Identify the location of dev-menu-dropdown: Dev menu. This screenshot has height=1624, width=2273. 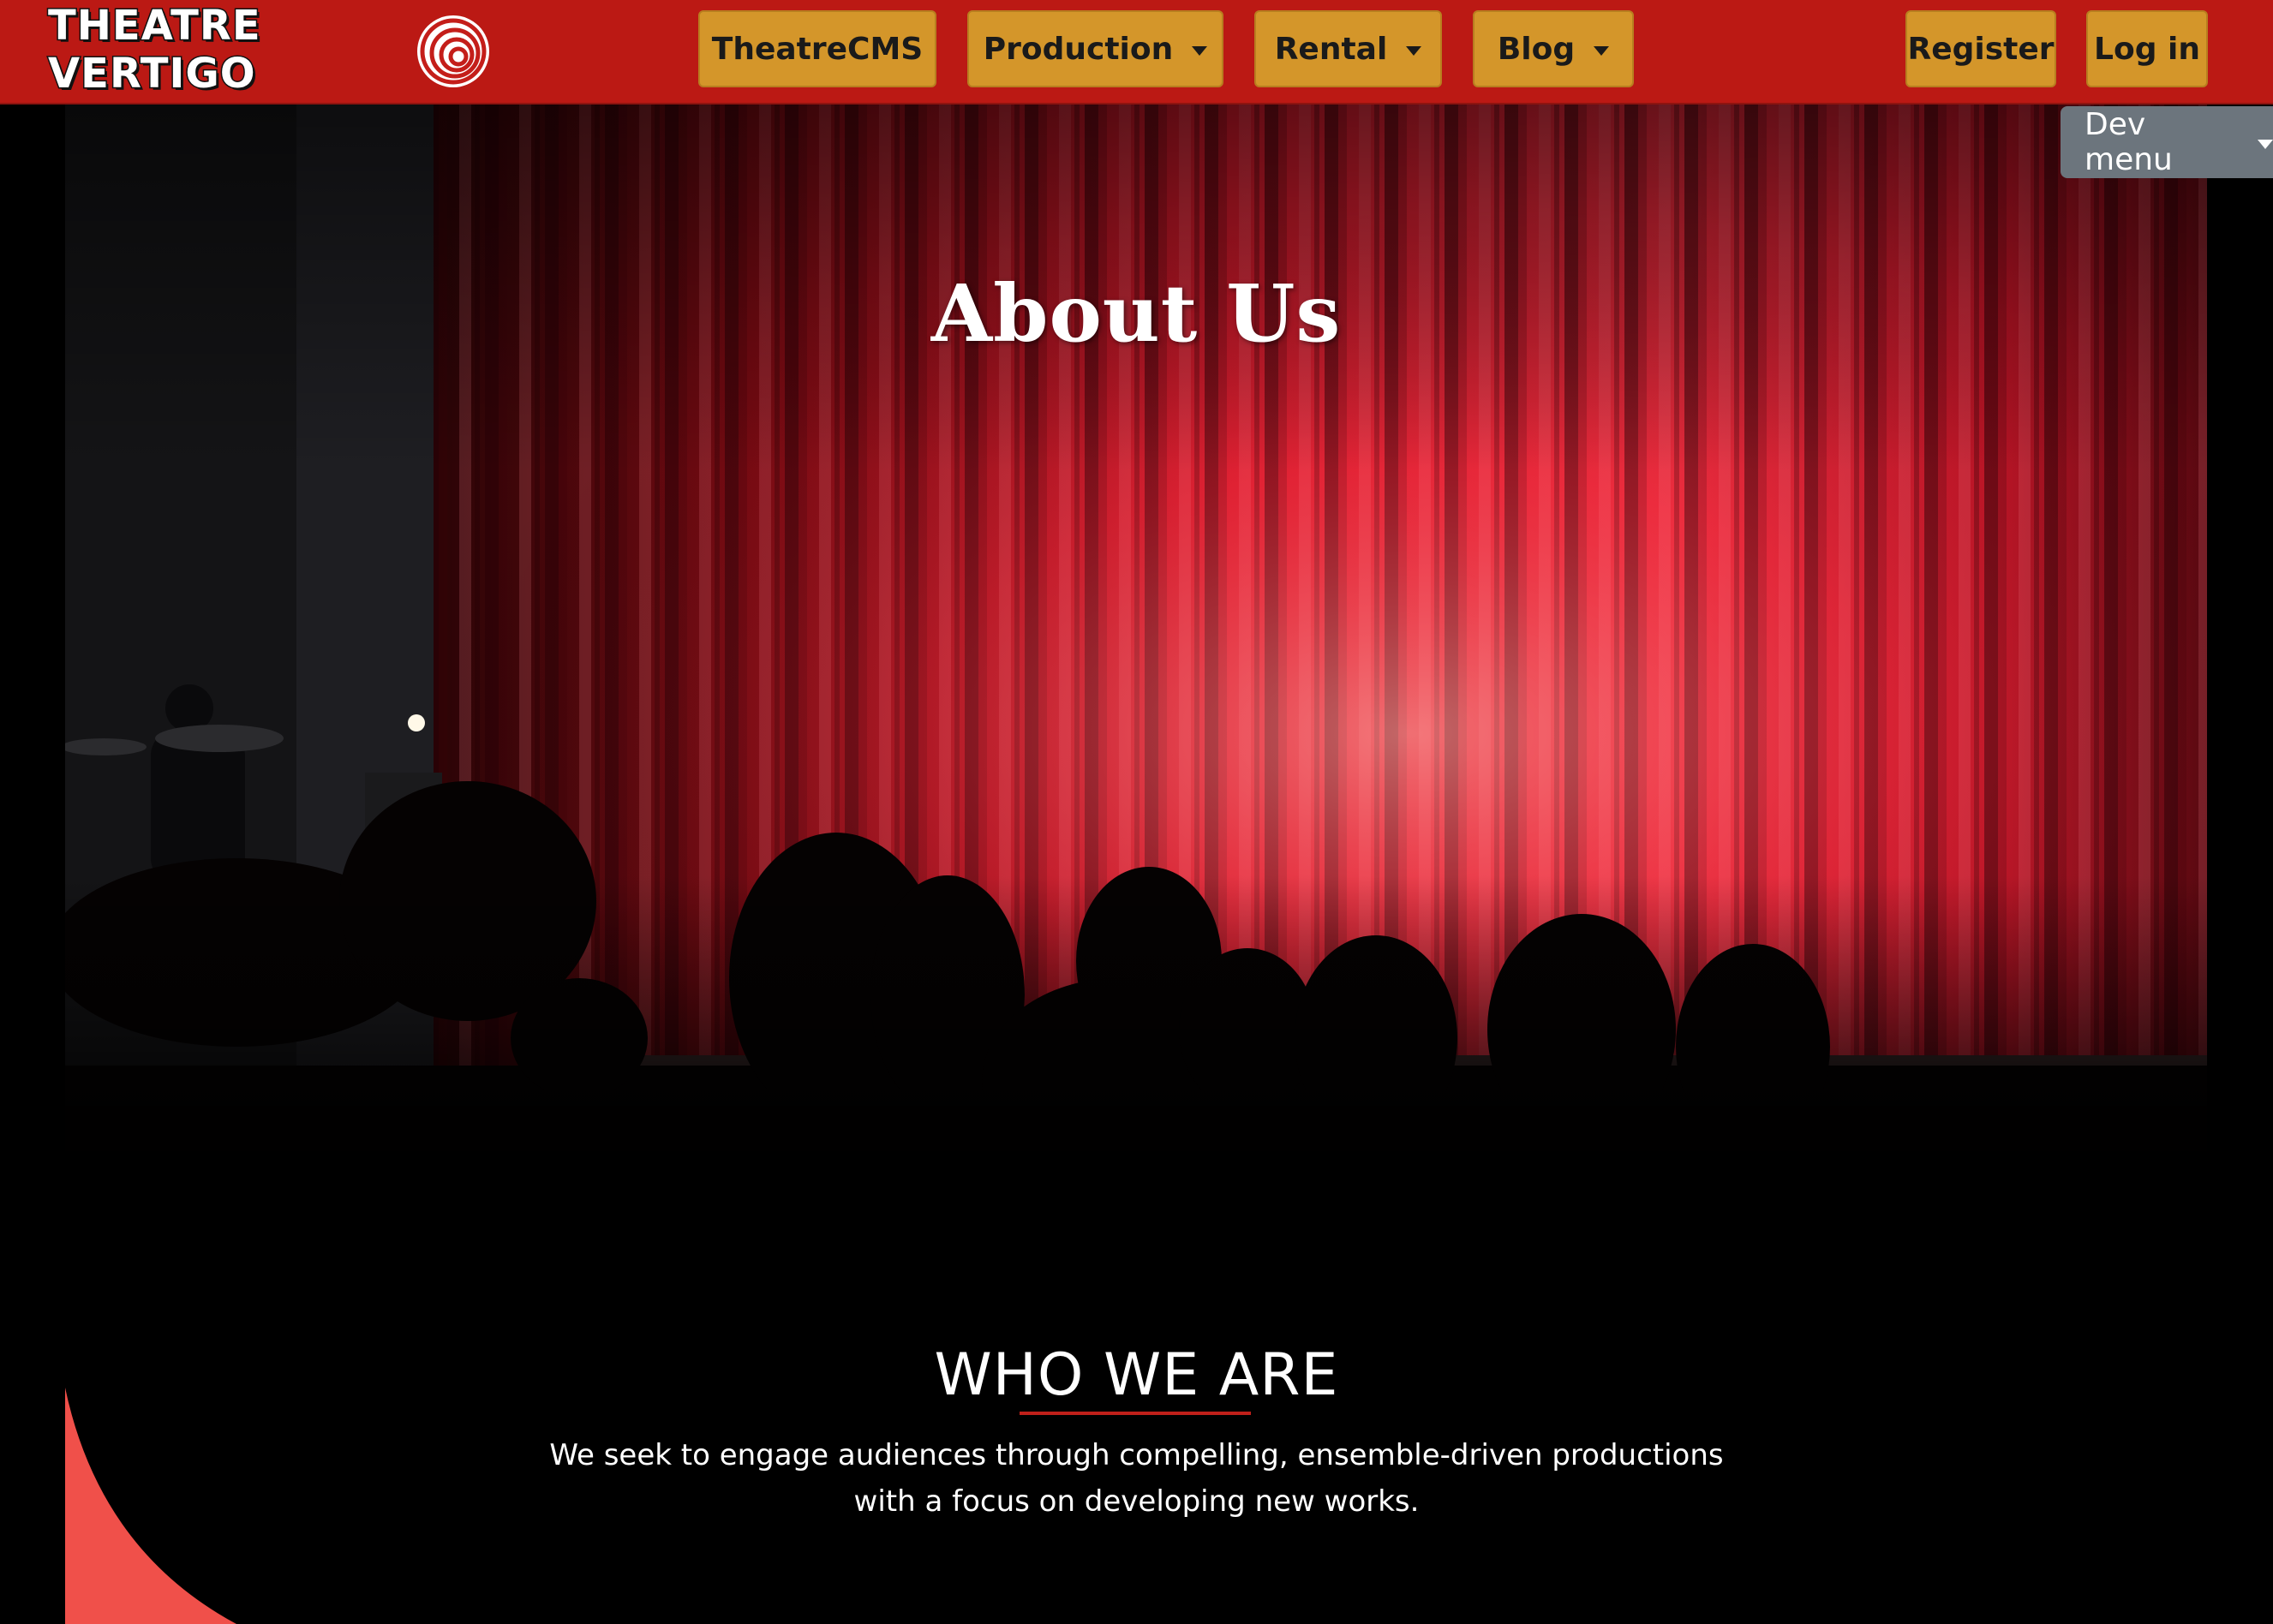
(2167, 142).